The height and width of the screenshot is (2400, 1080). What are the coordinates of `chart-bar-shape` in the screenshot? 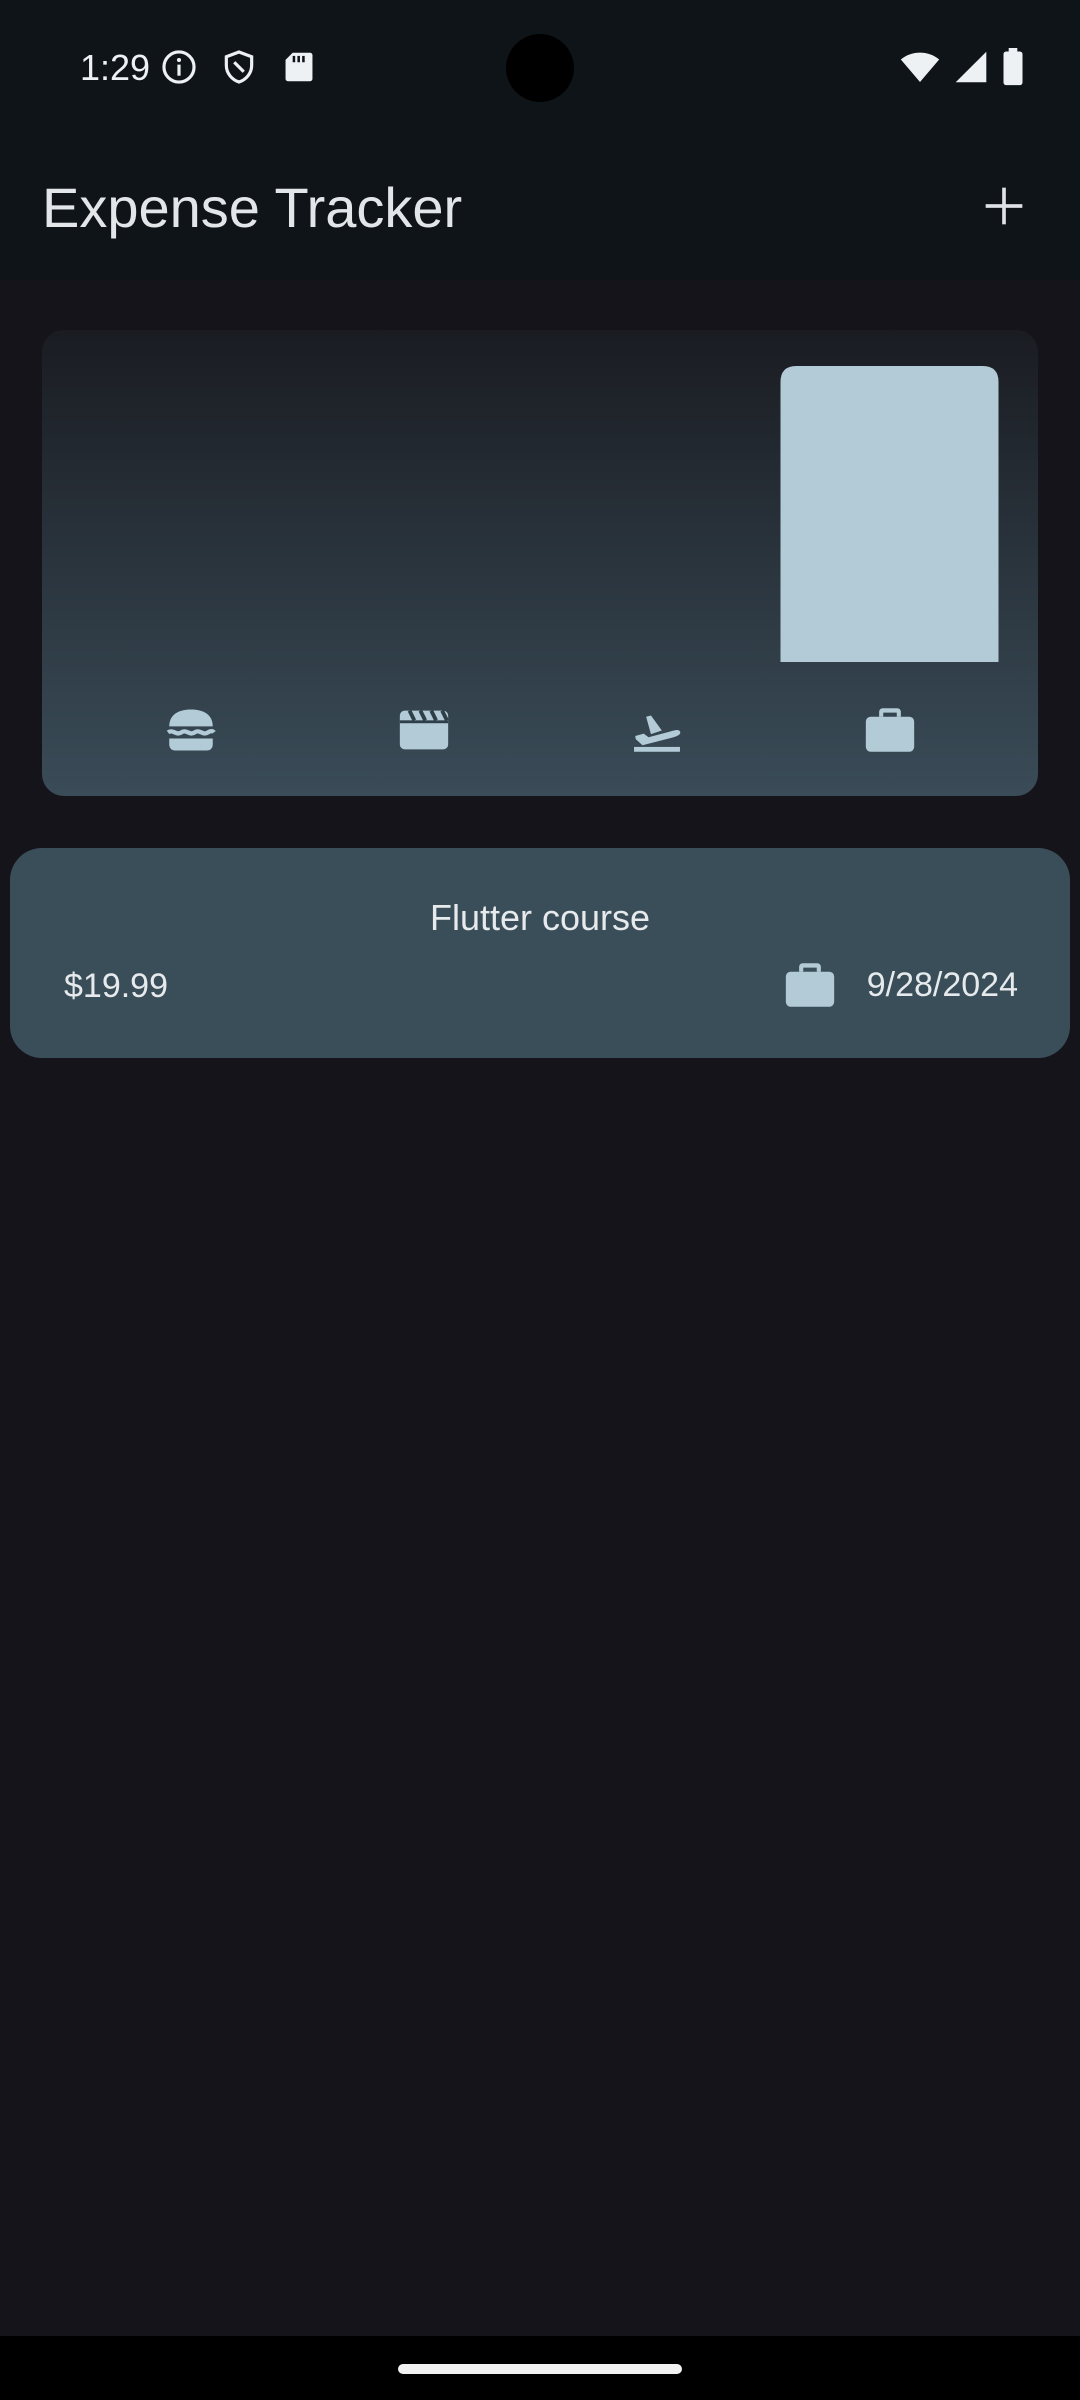 It's located at (889, 514).